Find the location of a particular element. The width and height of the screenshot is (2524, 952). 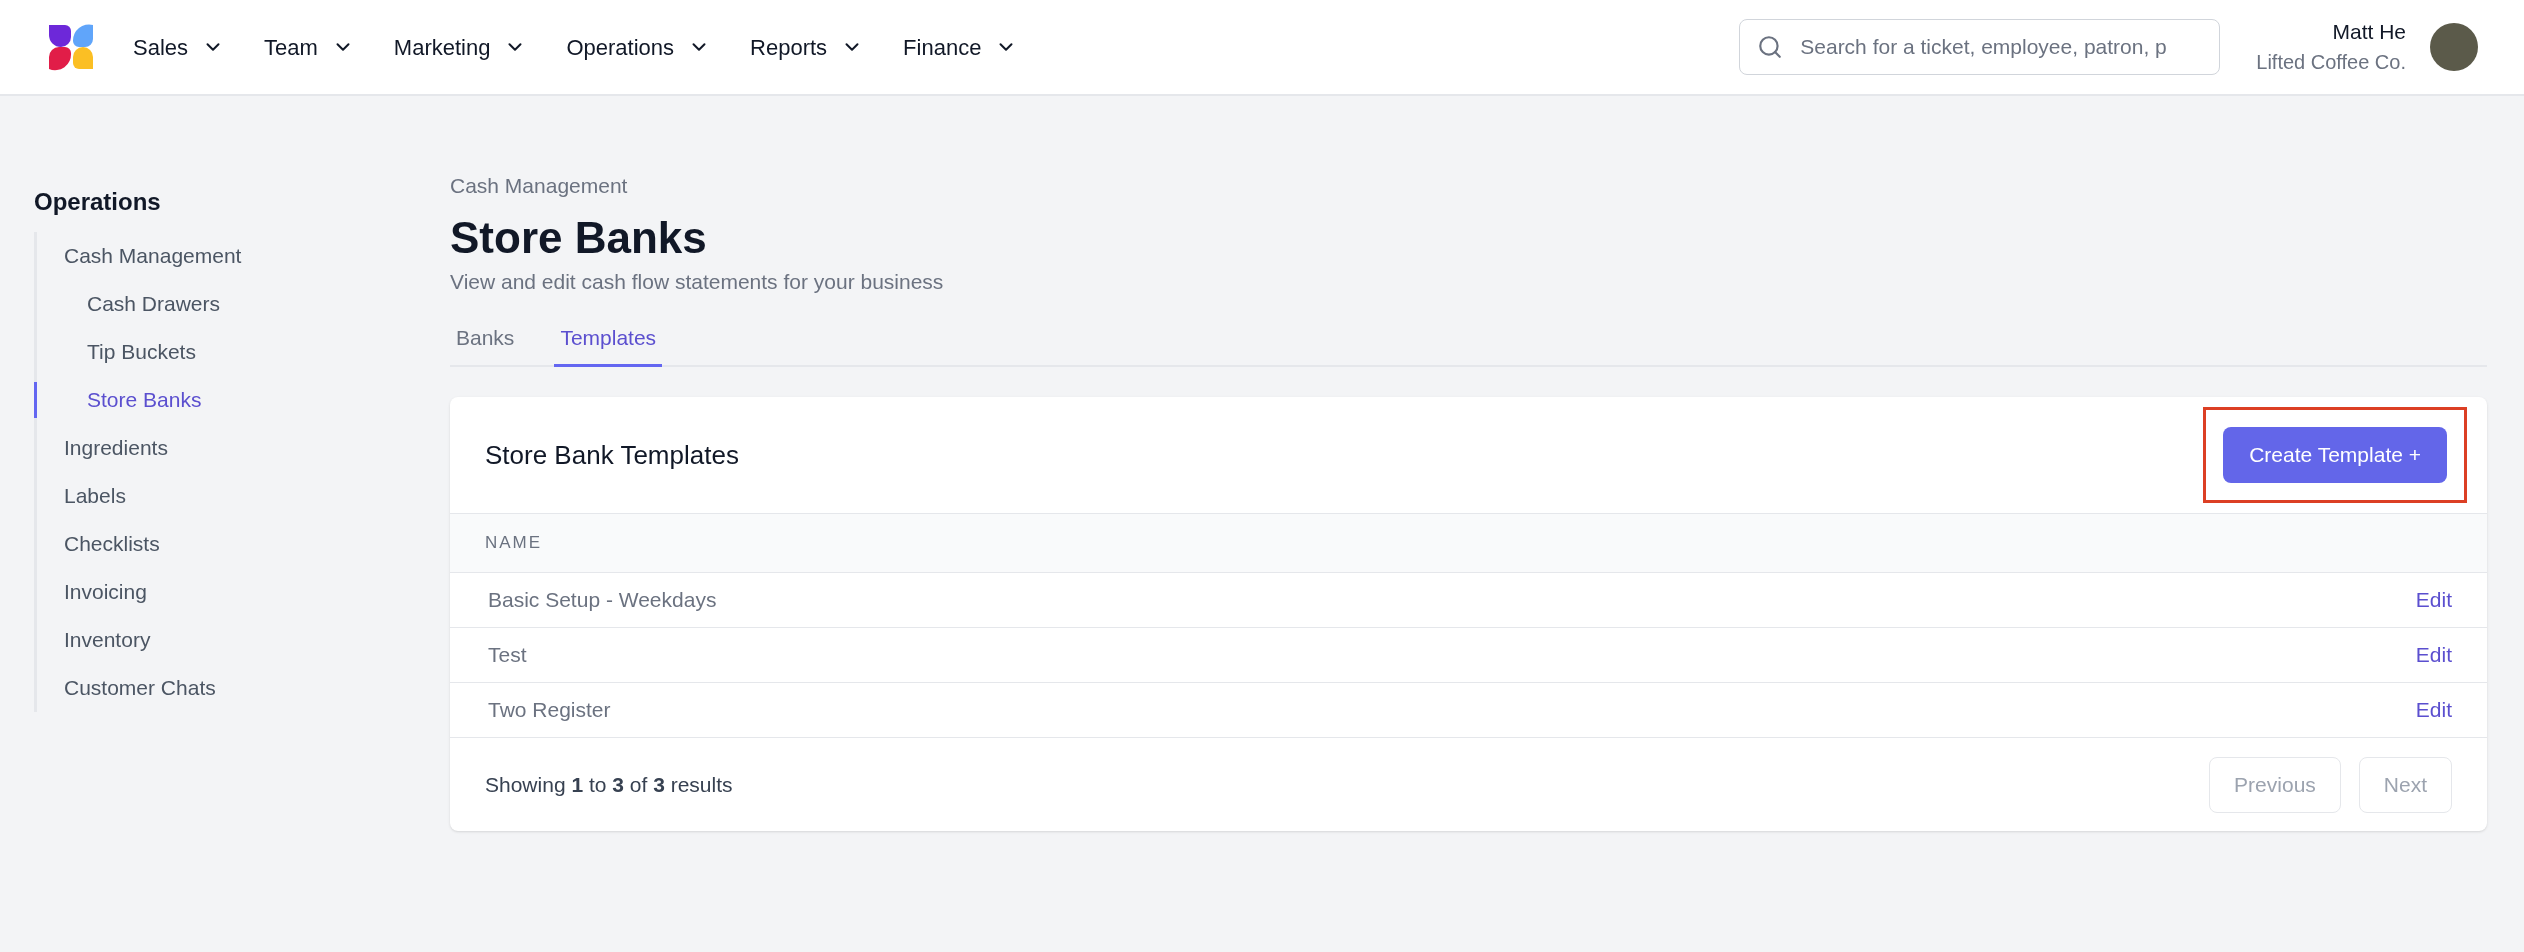

sidebar-item: Ingredients is located at coordinates (116, 448).